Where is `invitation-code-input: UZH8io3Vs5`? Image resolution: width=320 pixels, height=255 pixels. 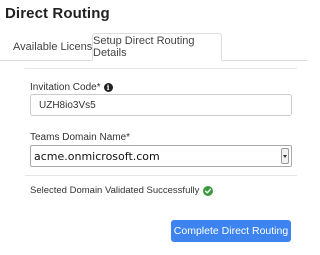
invitation-code-input: UZH8io3Vs5 is located at coordinates (161, 105).